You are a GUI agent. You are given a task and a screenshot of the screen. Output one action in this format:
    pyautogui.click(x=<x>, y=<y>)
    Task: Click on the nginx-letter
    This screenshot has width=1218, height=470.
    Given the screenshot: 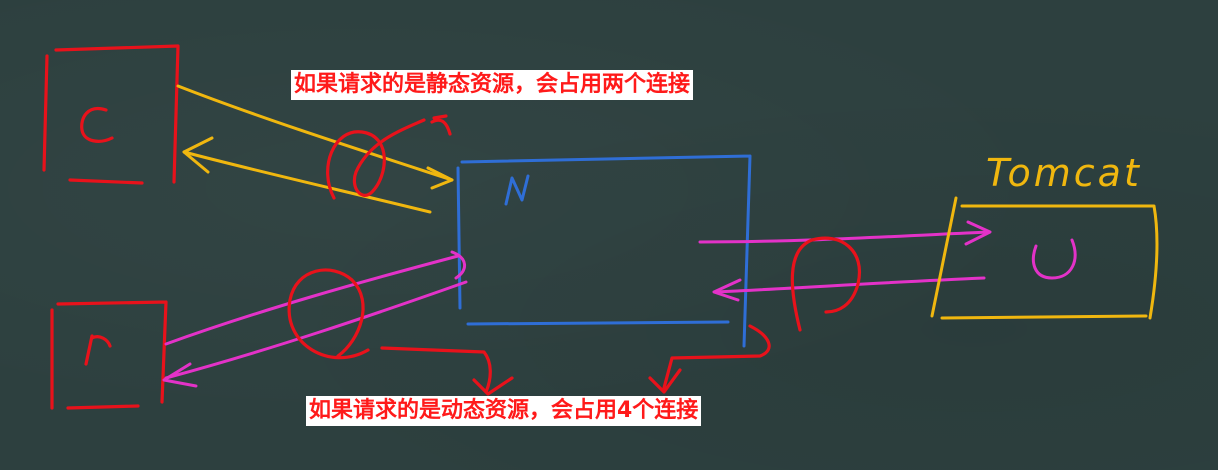 What is the action you would take?
    pyautogui.click(x=517, y=190)
    